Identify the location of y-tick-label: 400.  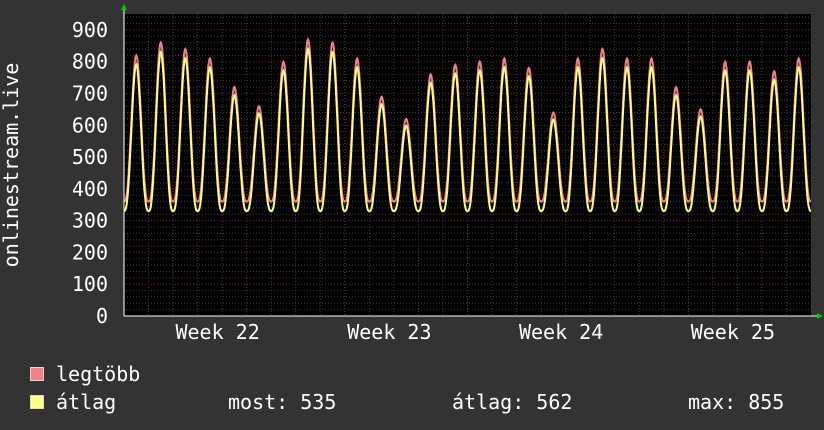
(90, 189).